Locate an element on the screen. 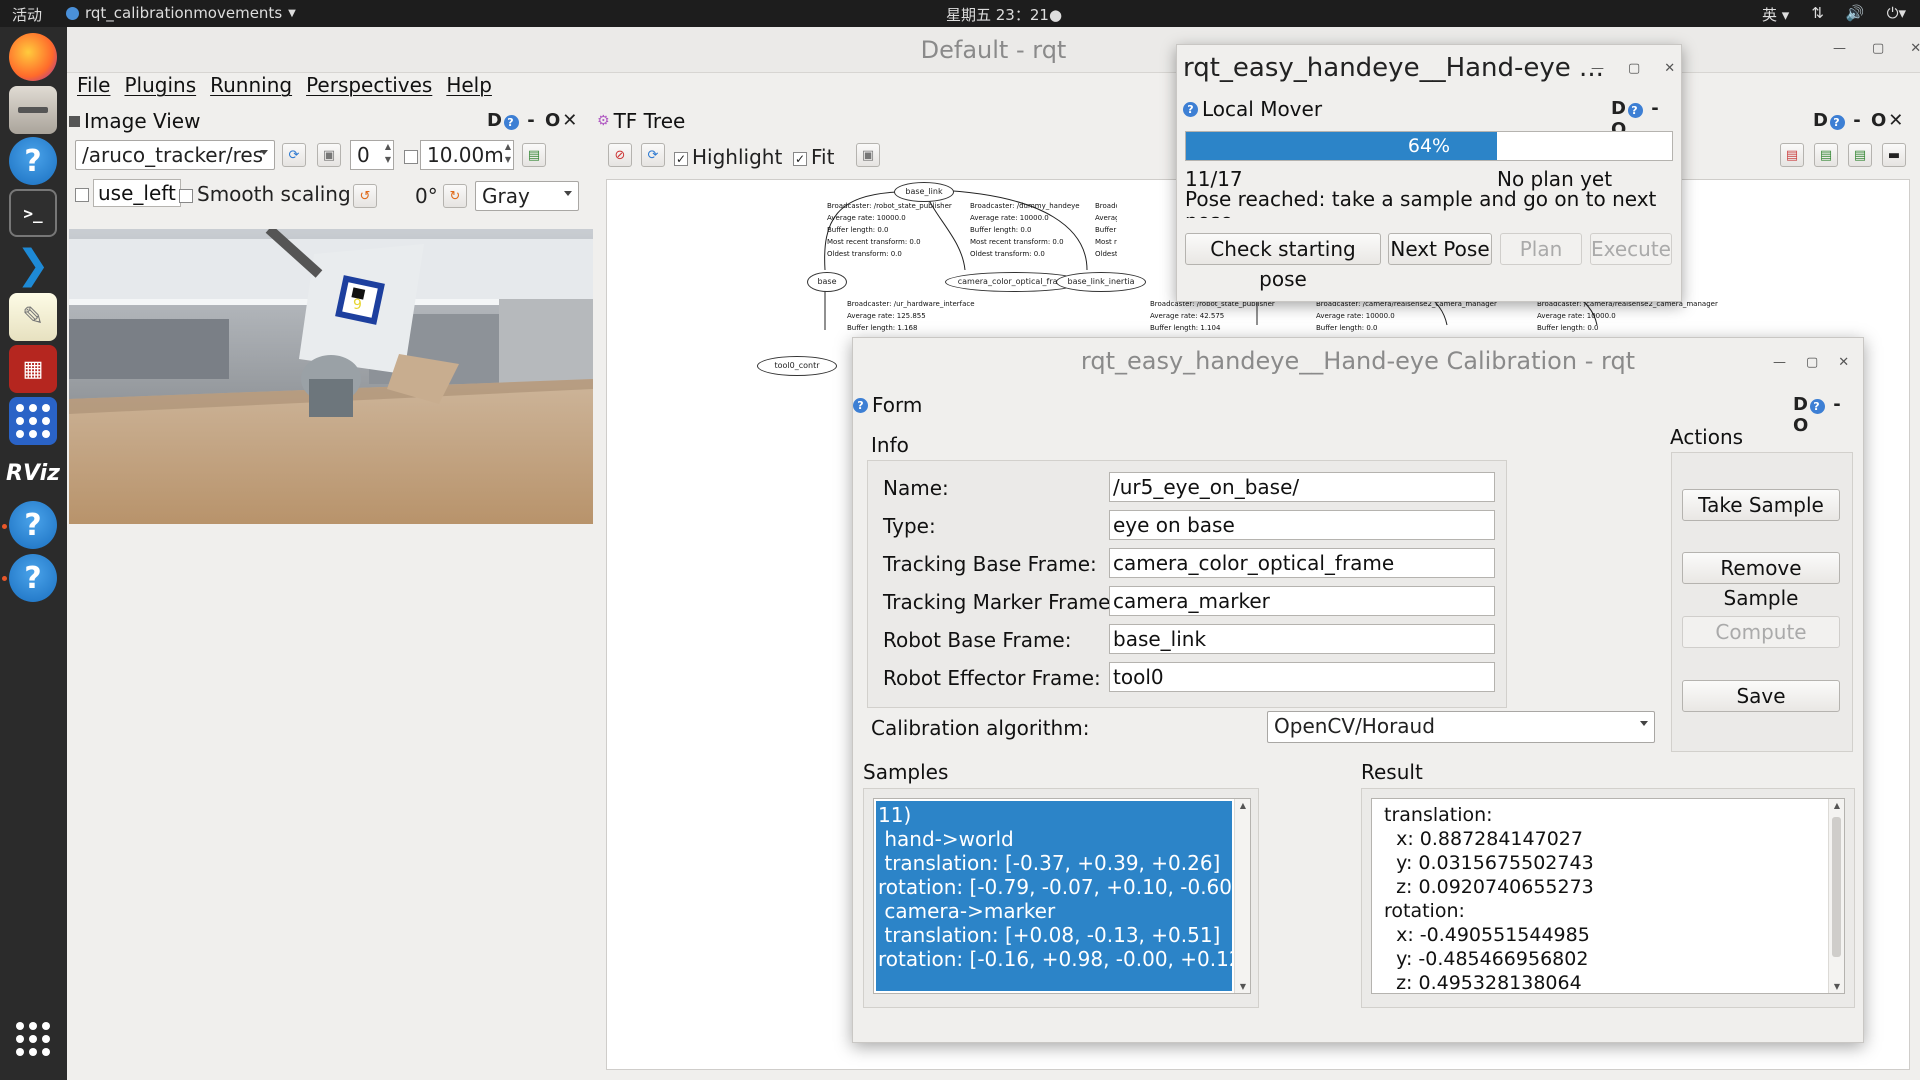  menu-running: Running is located at coordinates (251, 89).